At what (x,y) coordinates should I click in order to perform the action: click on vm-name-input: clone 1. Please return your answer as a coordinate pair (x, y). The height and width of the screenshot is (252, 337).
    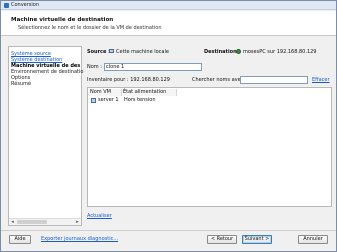
    Looking at the image, I should click on (153, 67).